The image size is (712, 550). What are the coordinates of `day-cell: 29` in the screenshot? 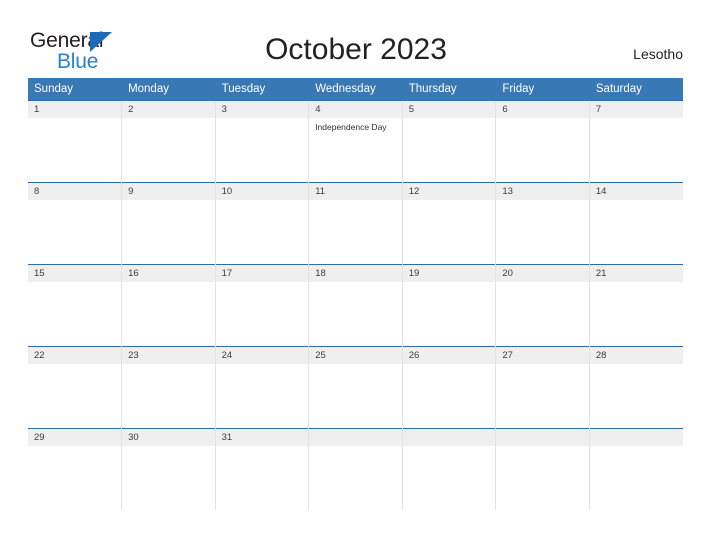 It's located at (75, 469).